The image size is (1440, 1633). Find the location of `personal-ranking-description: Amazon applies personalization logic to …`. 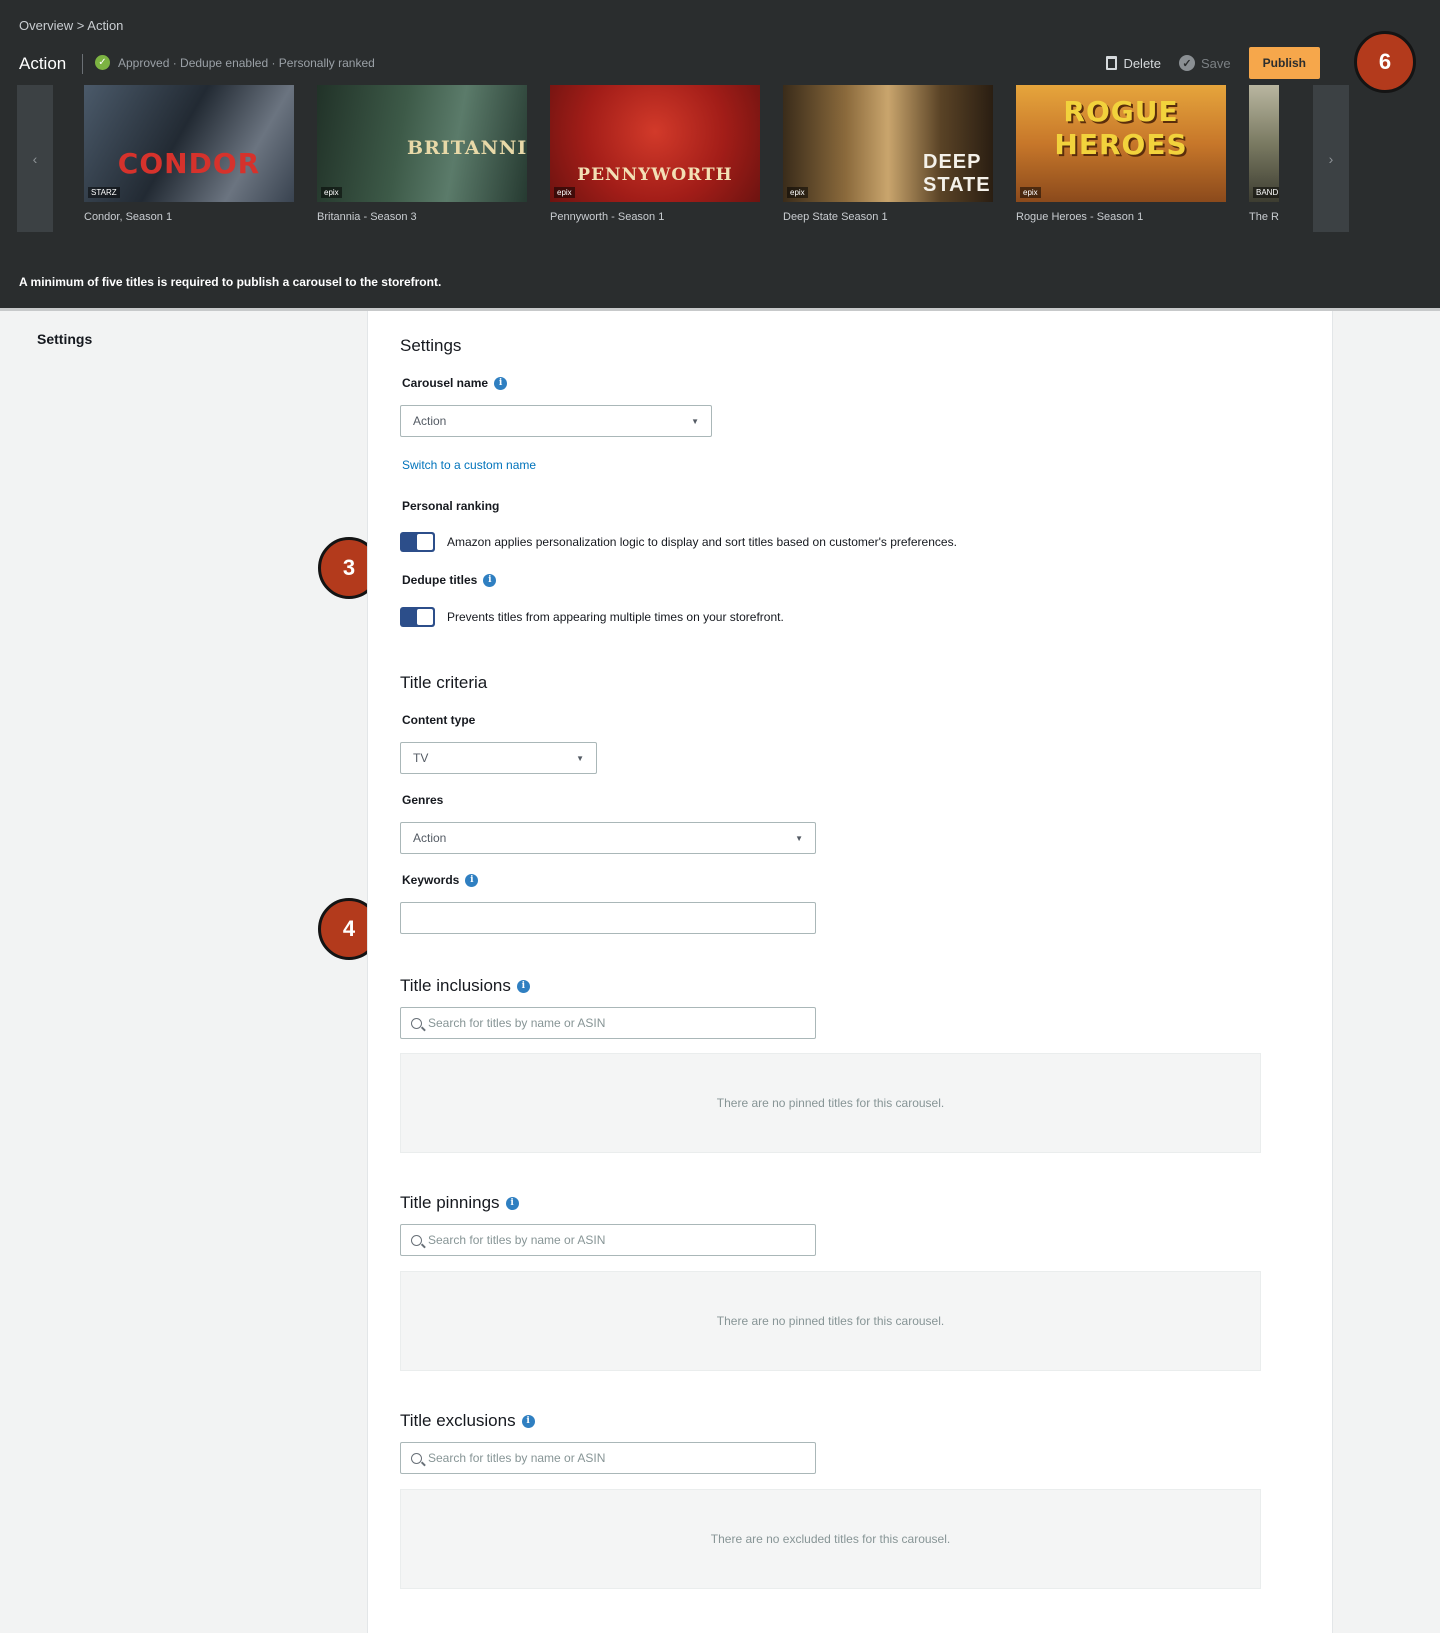

personal-ranking-description: Amazon applies personalization logic to … is located at coordinates (702, 542).